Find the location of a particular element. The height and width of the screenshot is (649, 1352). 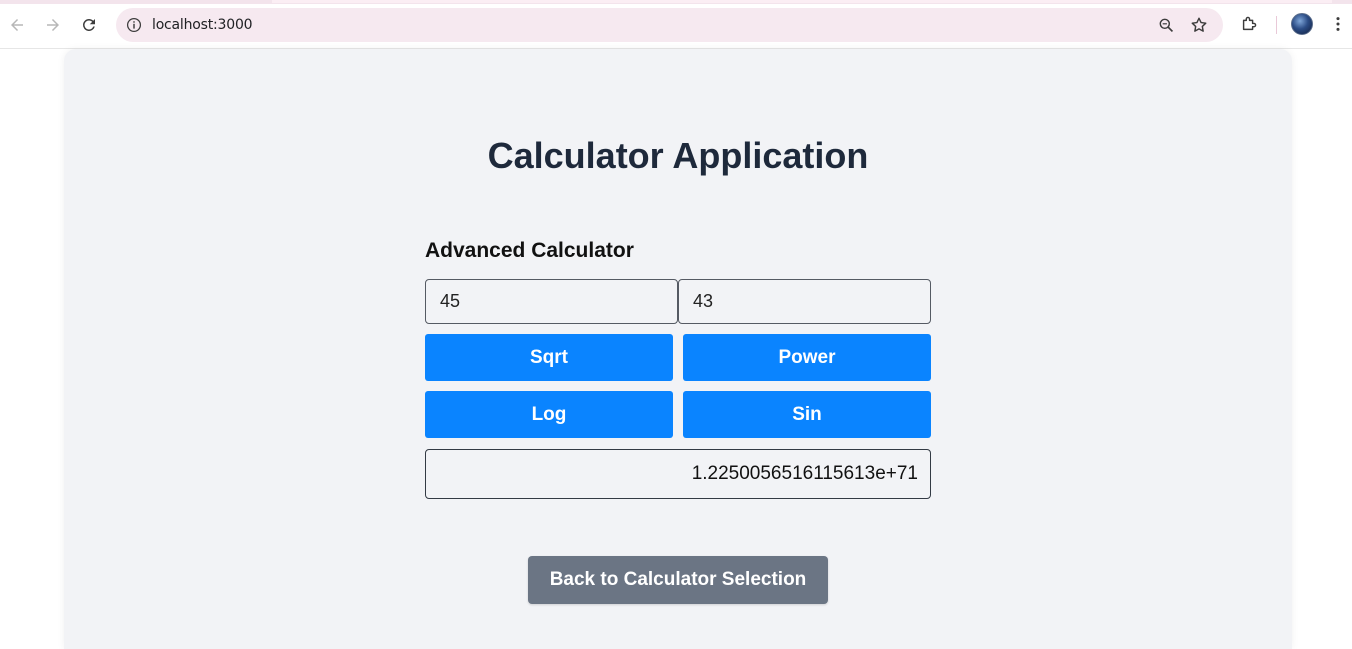

arrow-right-icon is located at coordinates (53, 25).